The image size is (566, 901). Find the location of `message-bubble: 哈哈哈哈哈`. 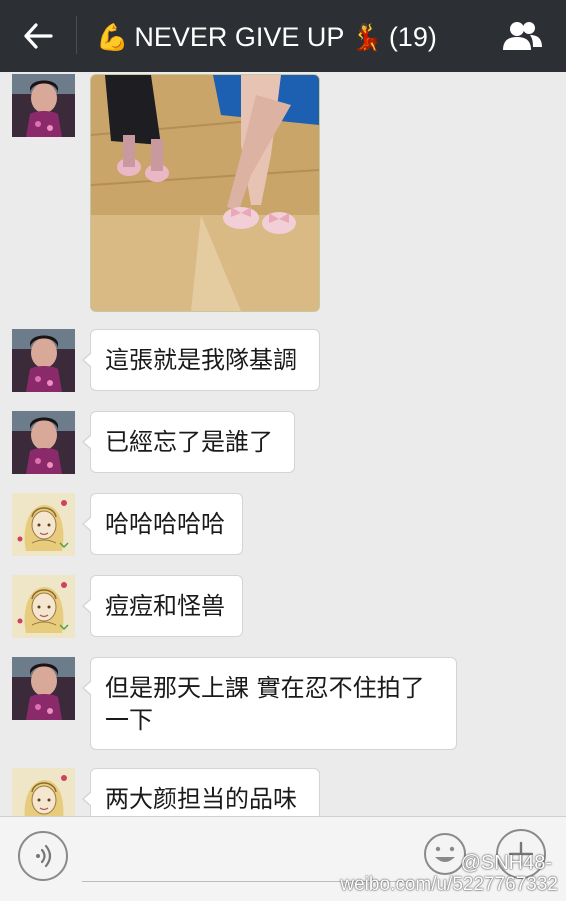

message-bubble: 哈哈哈哈哈 is located at coordinates (162, 524).